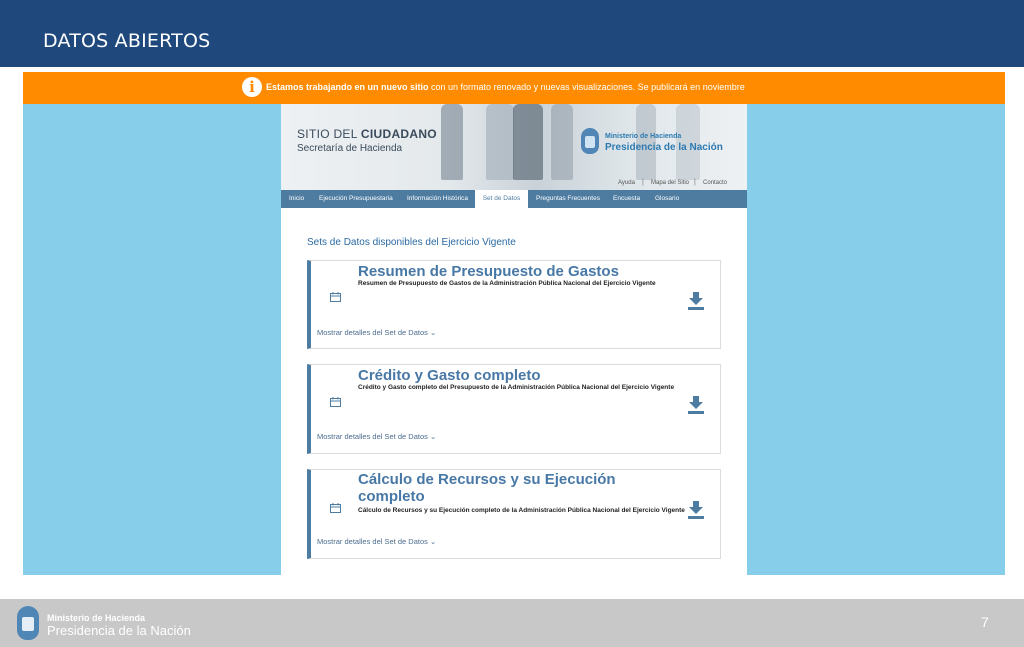 The height and width of the screenshot is (647, 1024). What do you see at coordinates (487, 479) in the screenshot?
I see `card-title-line1: Cálculo de Recursos y su Ejecución` at bounding box center [487, 479].